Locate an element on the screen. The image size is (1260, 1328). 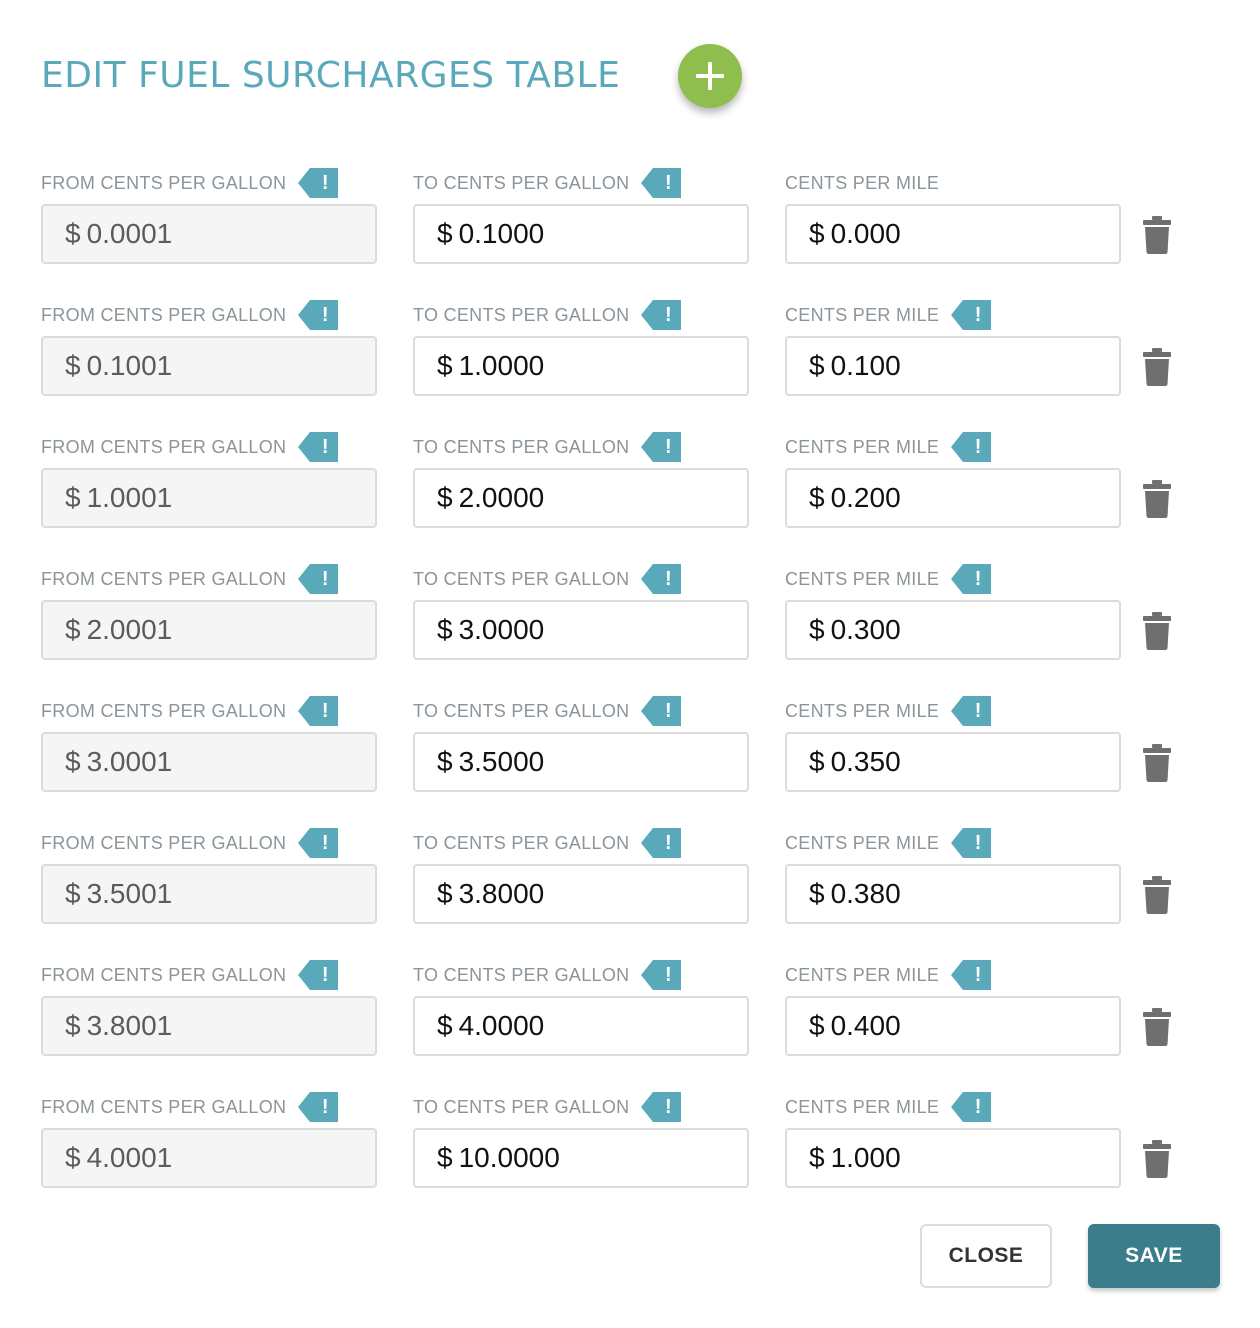
from-input: $2.0001 is located at coordinates (209, 630).